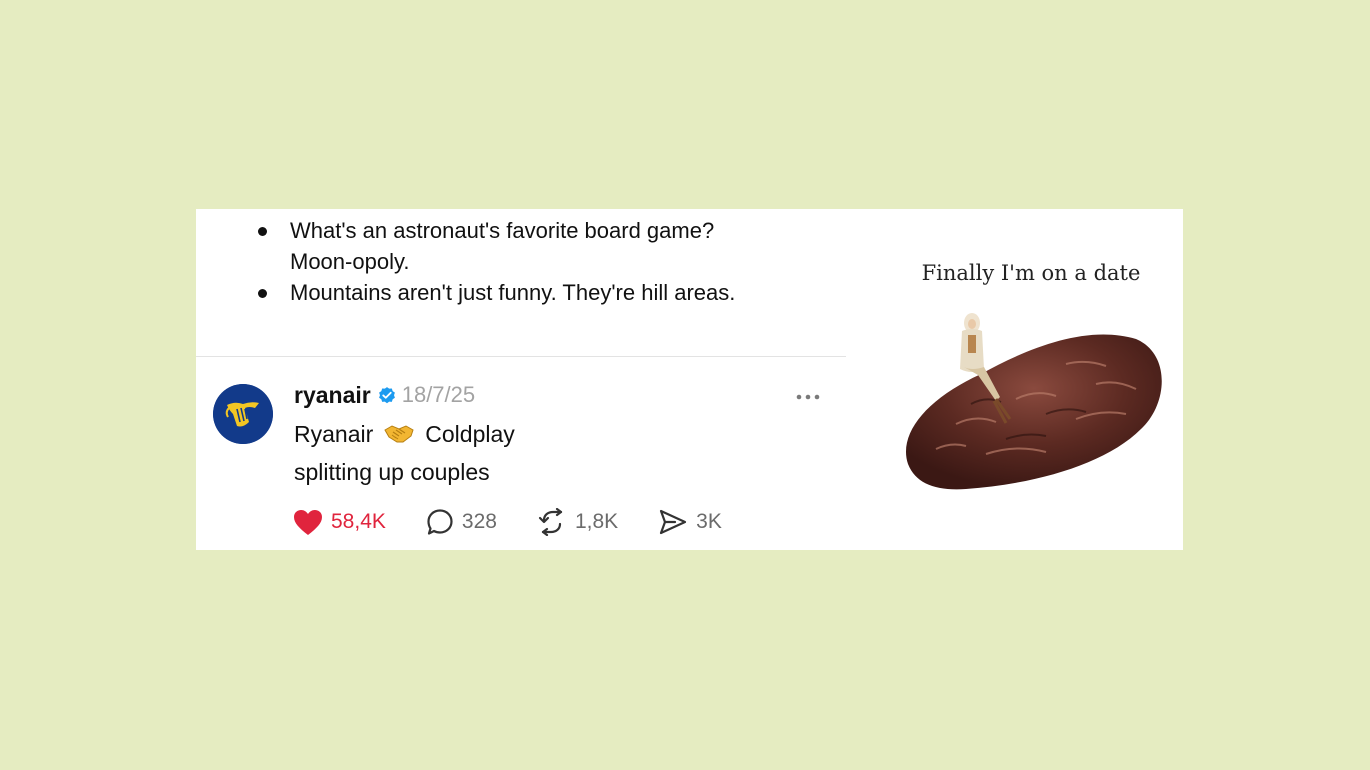 The image size is (1370, 770). I want to click on like-count: 58,4K, so click(358, 521).